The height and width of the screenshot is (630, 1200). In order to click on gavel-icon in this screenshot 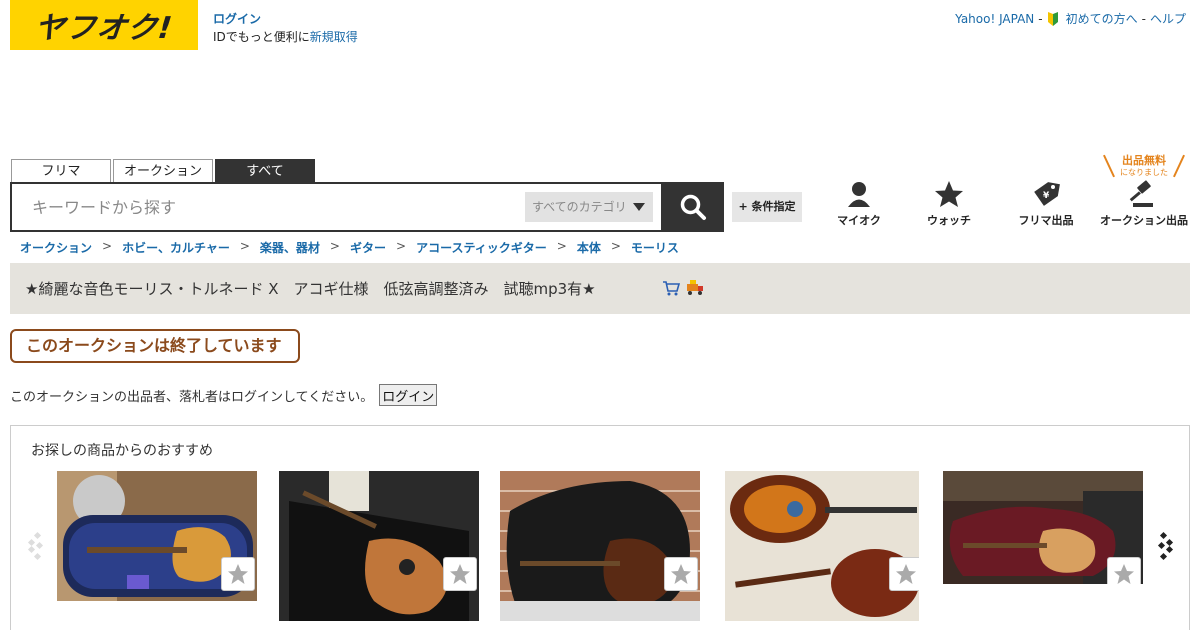, I will do `click(1141, 193)`.